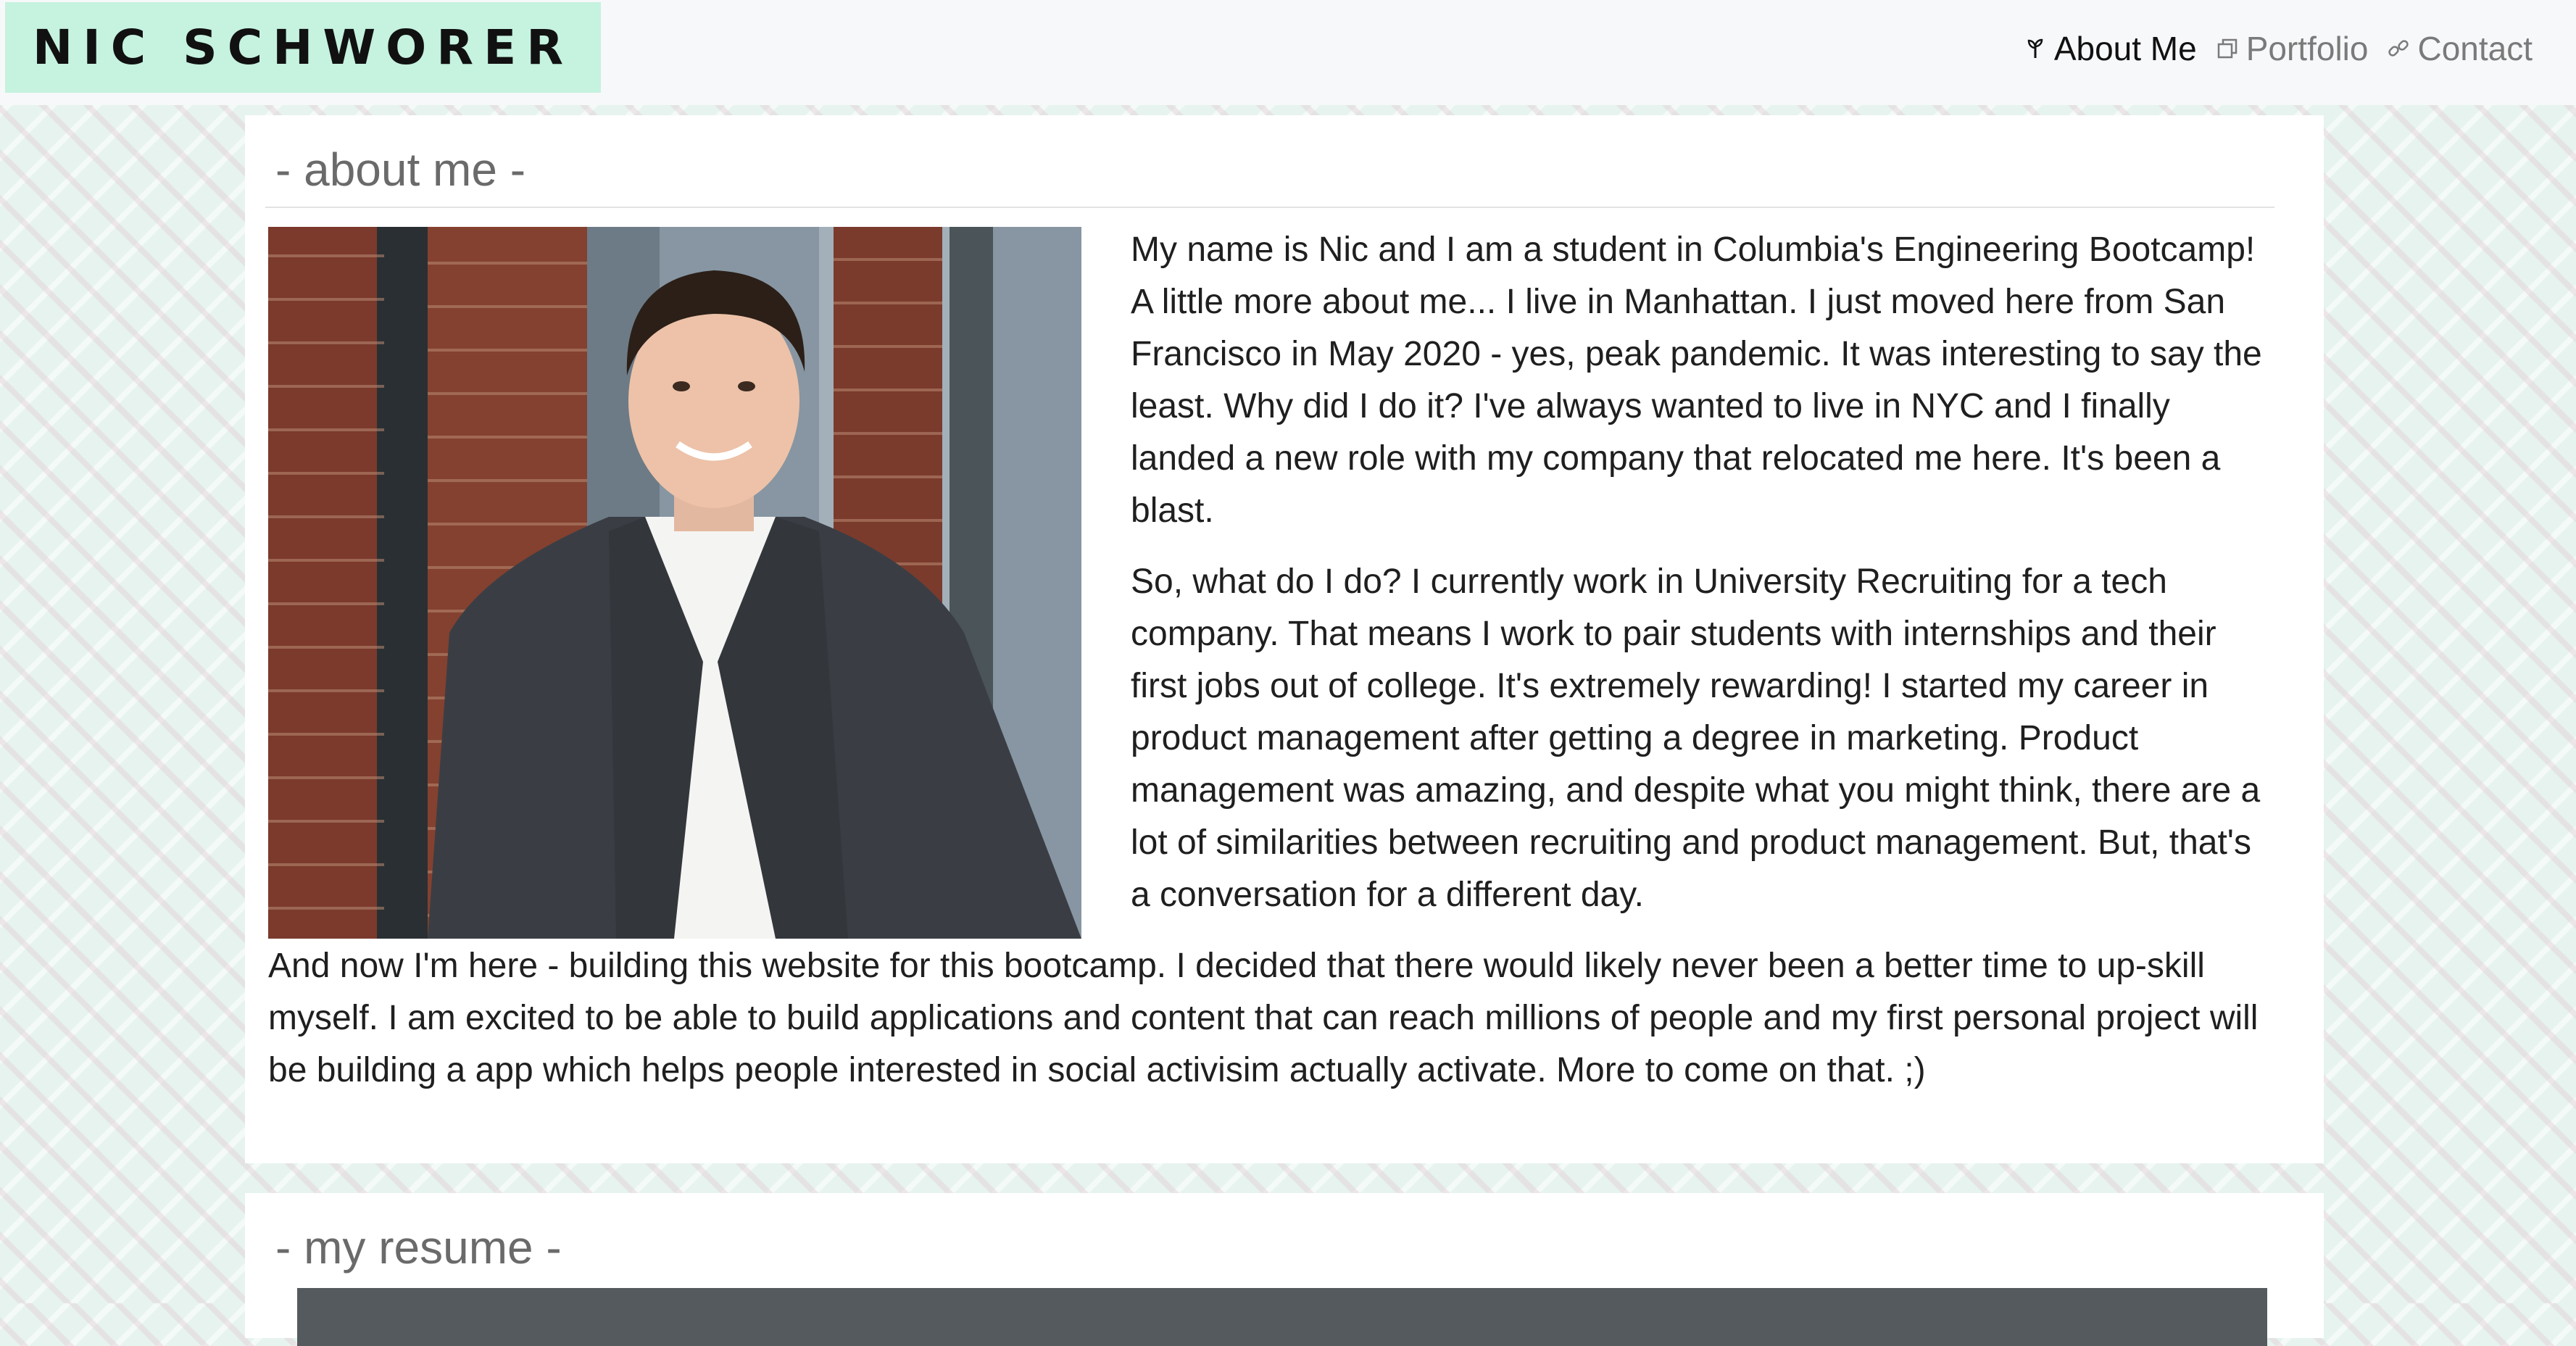 This screenshot has height=1346, width=2576. What do you see at coordinates (303, 47) in the screenshot?
I see `brand-logo: NIC SCHWORER` at bounding box center [303, 47].